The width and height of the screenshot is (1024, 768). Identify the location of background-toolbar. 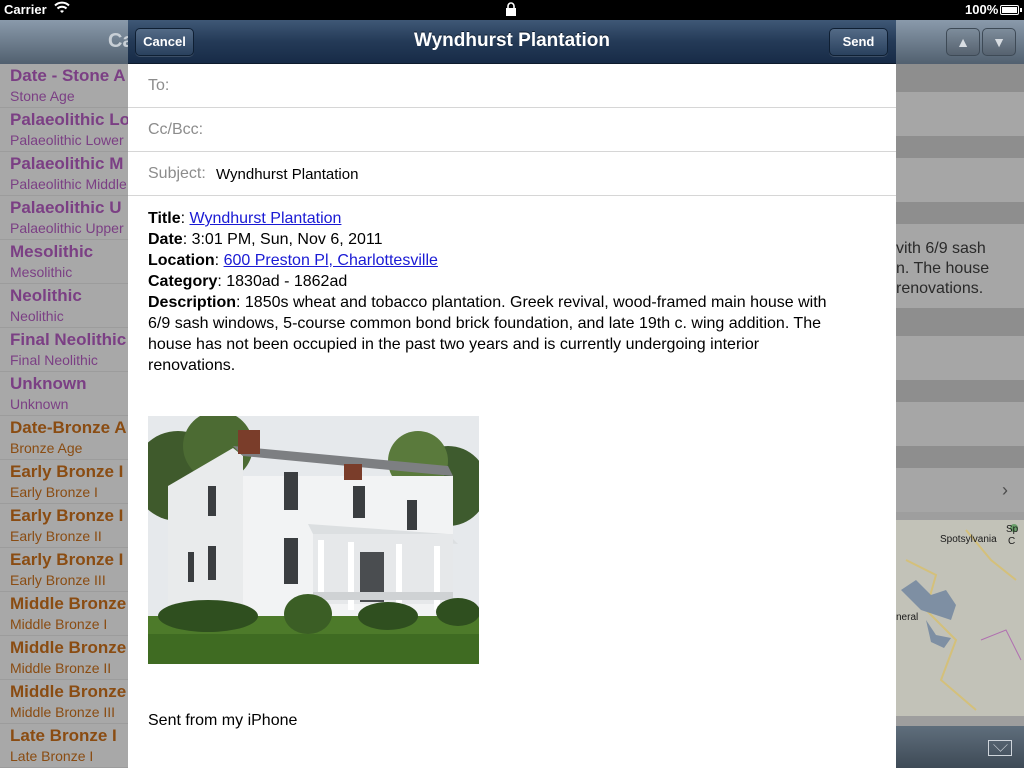
(960, 747).